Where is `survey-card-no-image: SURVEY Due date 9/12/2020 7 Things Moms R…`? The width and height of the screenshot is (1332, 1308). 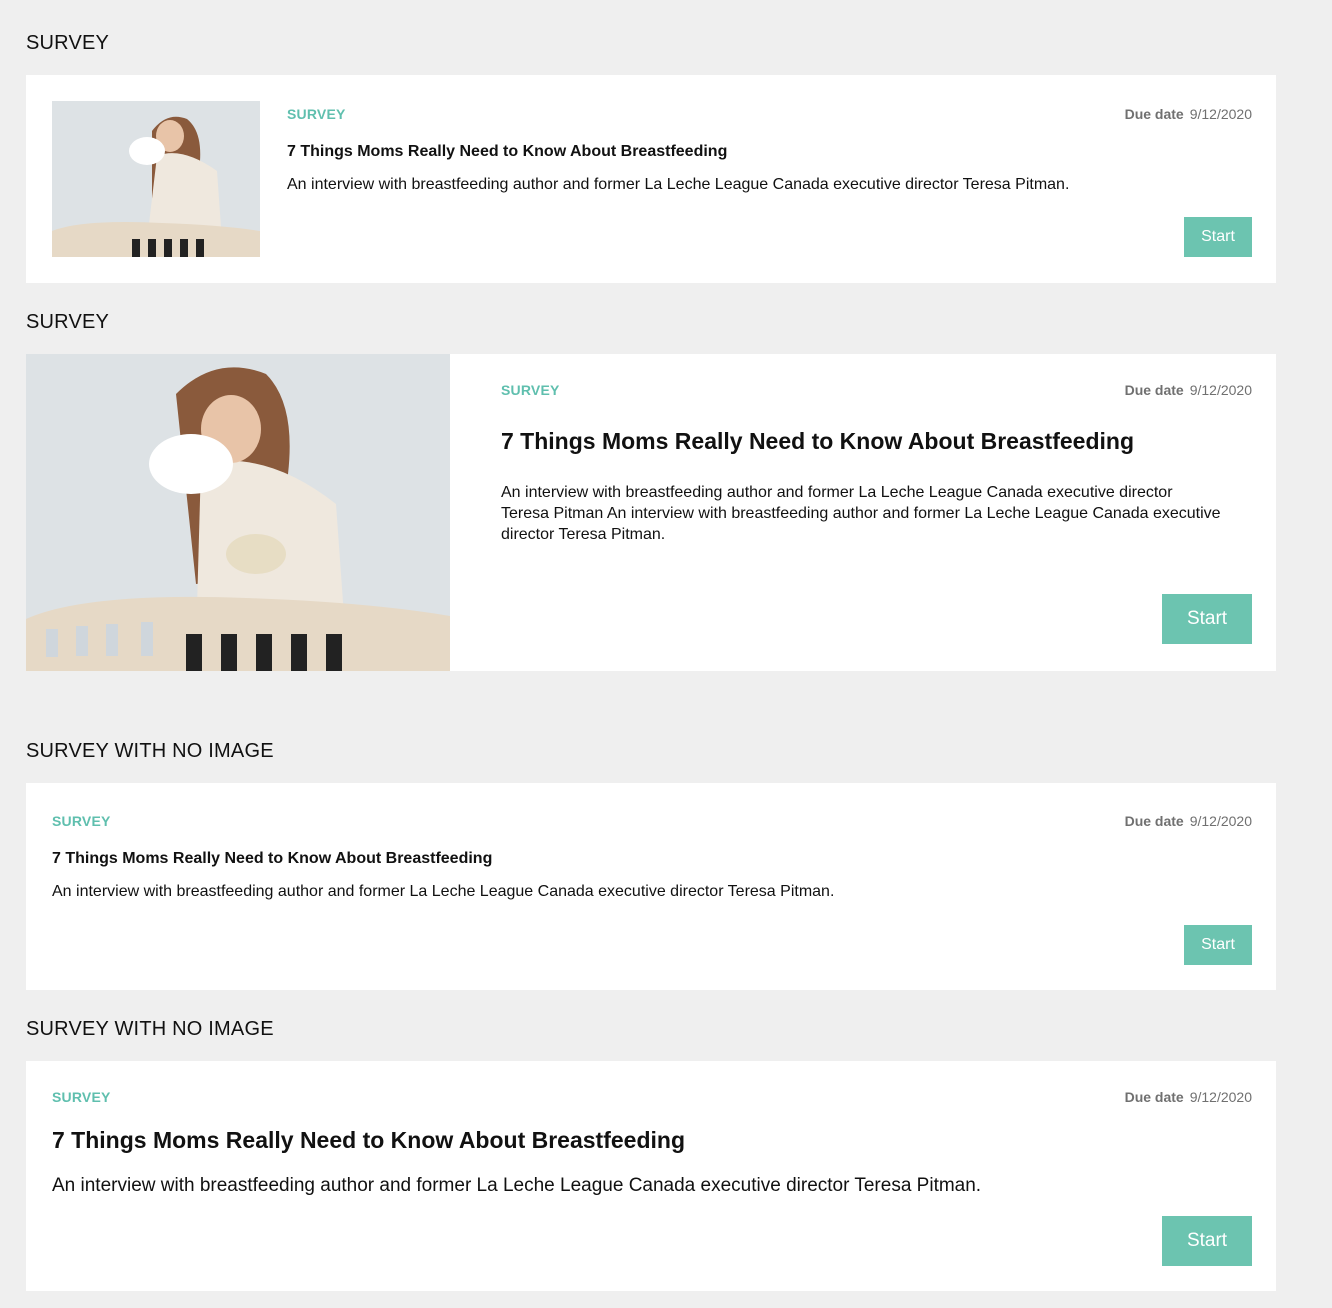
survey-card-no-image: SURVEY Due date 9/12/2020 7 Things Moms R… is located at coordinates (651, 886).